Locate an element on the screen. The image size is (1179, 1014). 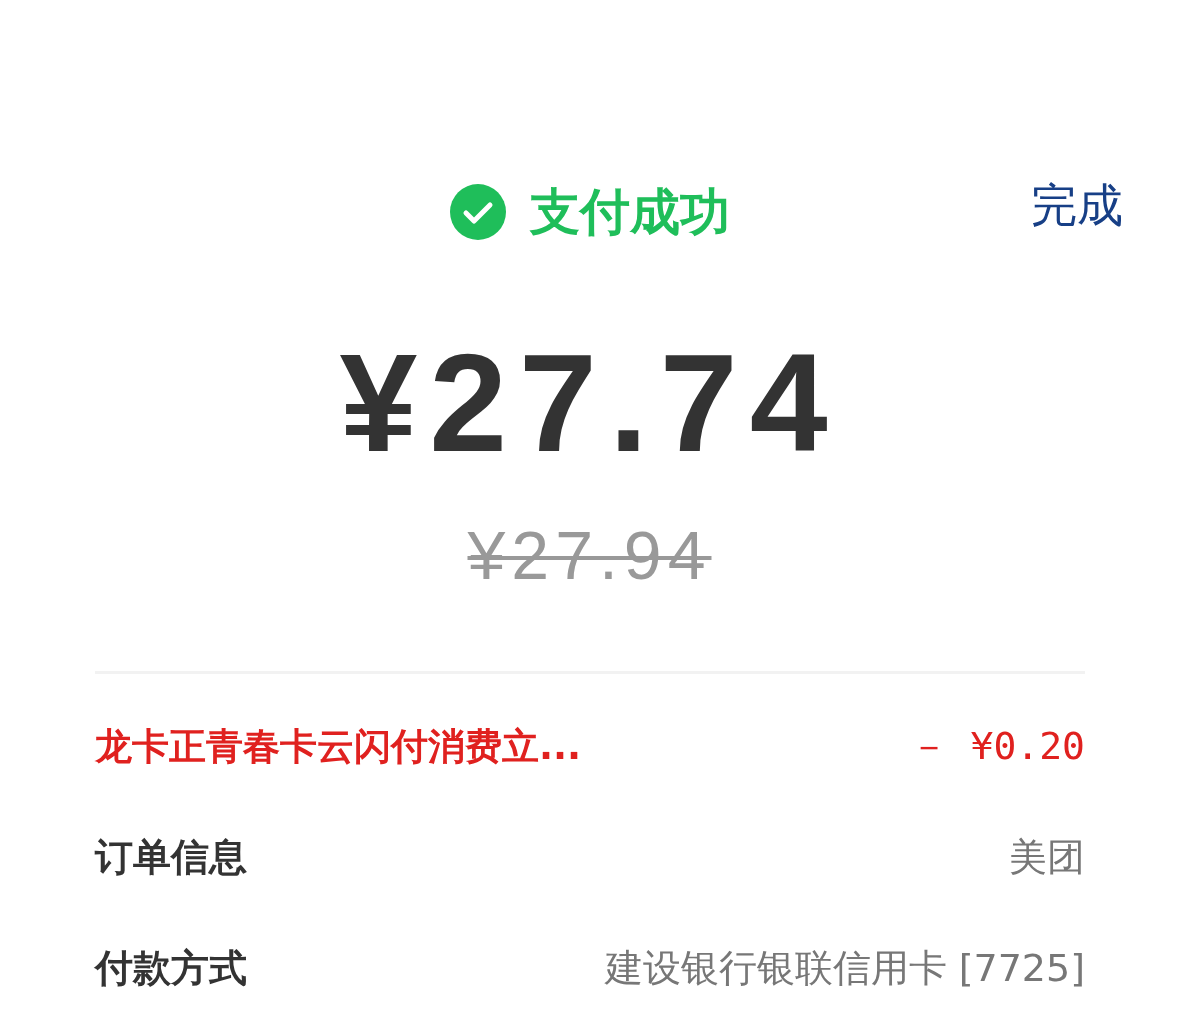
check-circle-icon is located at coordinates (477, 211).